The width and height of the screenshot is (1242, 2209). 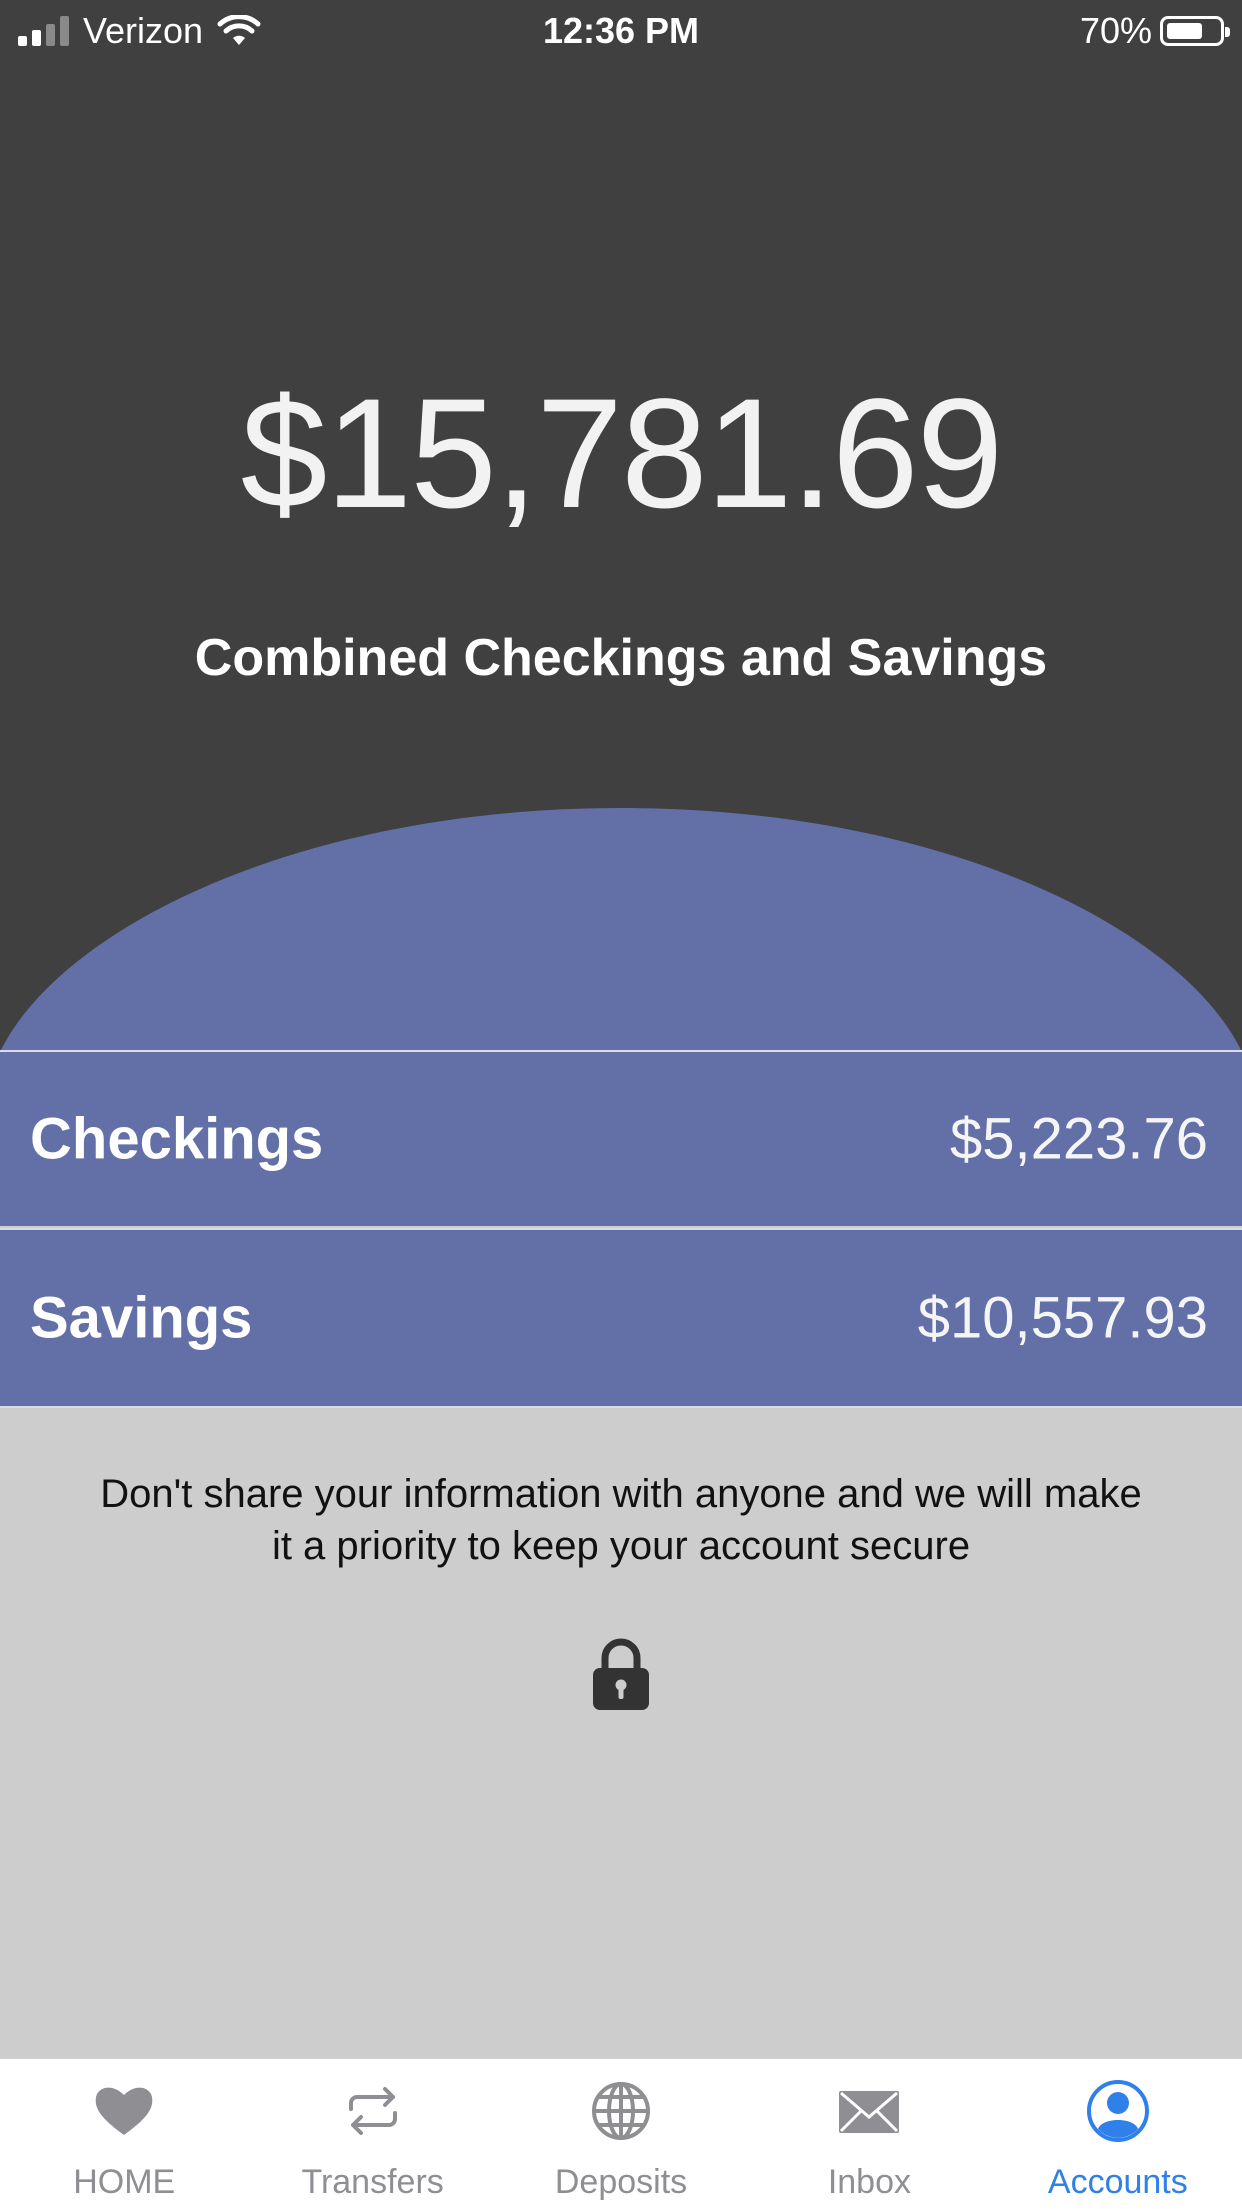 What do you see at coordinates (621, 930) in the screenshot?
I see `decorative-dome` at bounding box center [621, 930].